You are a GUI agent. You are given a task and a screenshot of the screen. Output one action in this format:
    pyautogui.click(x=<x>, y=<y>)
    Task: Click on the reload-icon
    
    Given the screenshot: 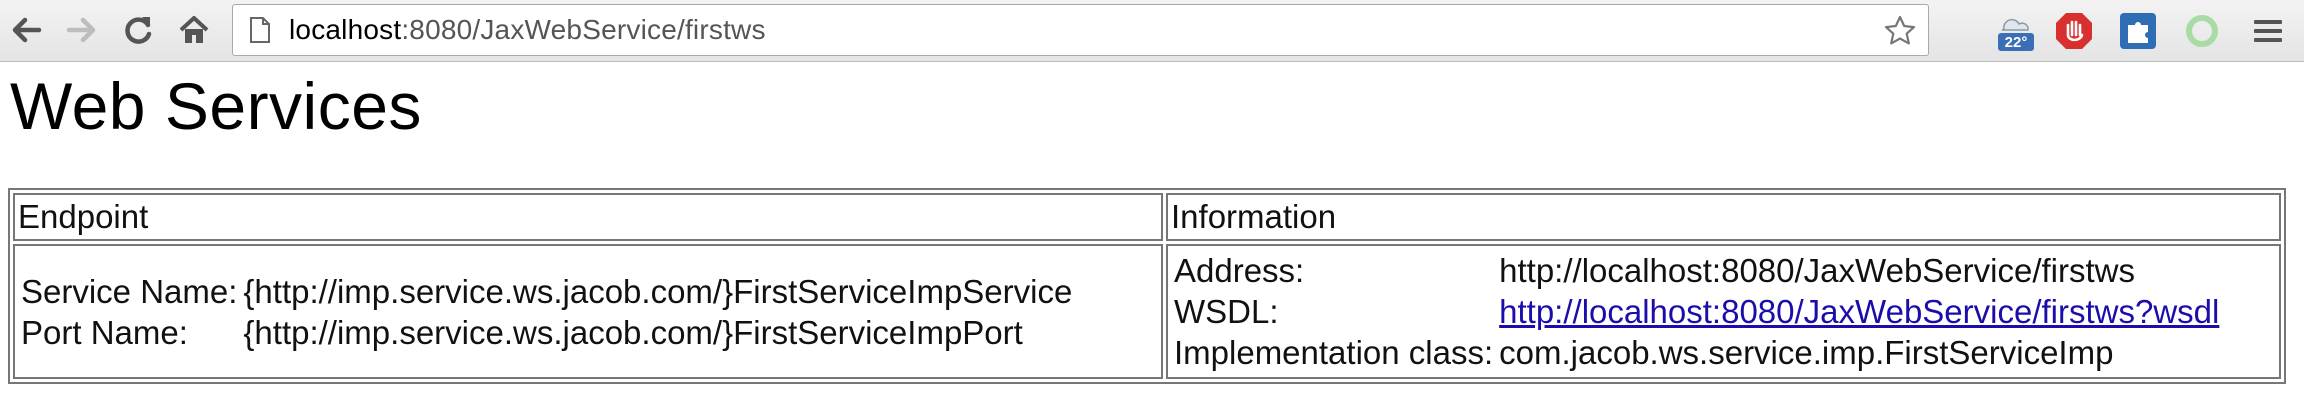 What is the action you would take?
    pyautogui.click(x=138, y=30)
    